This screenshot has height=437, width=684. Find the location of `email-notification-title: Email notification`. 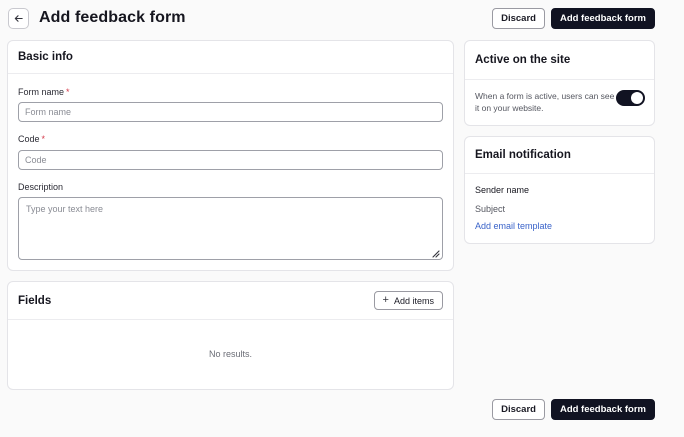

email-notification-title: Email notification is located at coordinates (523, 155).